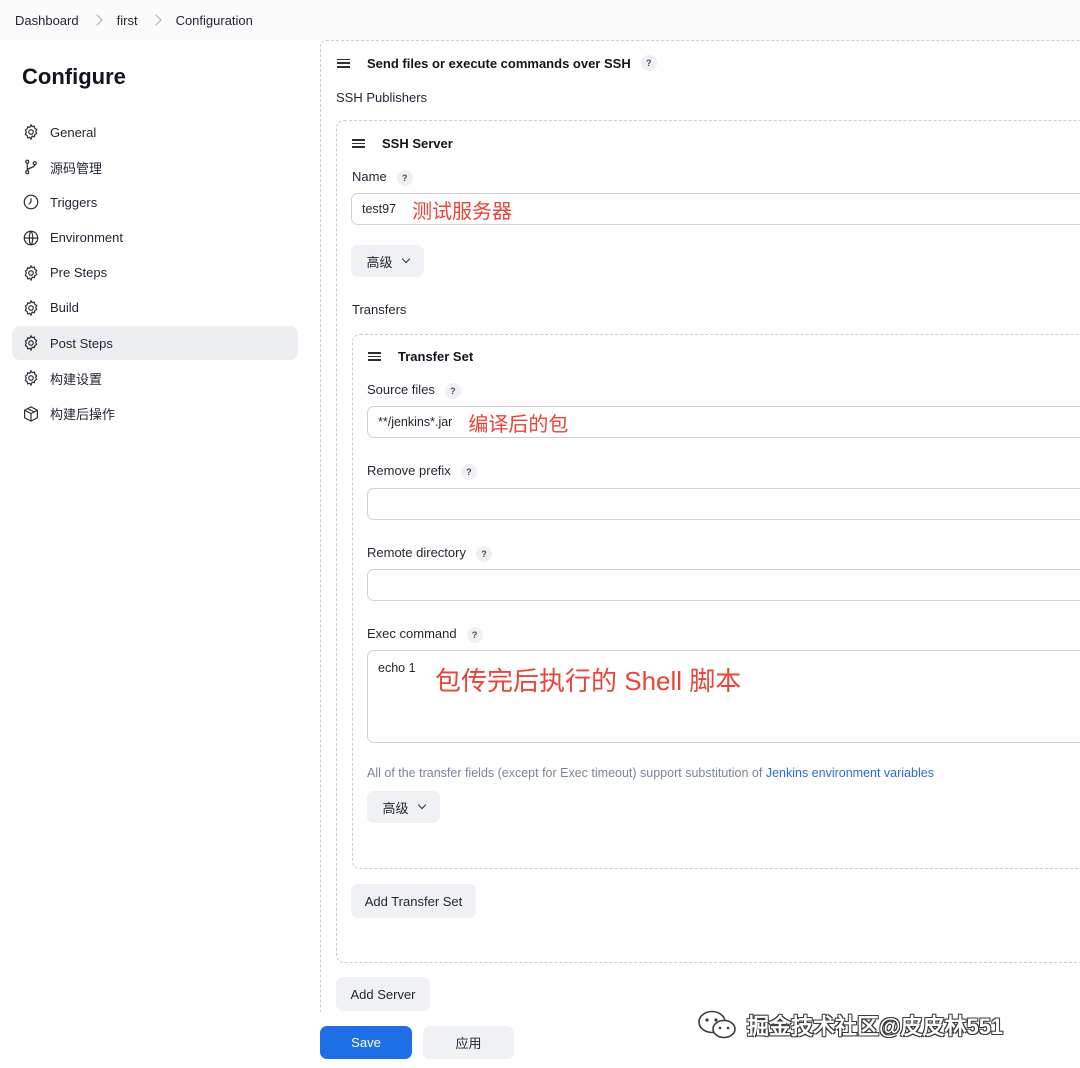 The image size is (1080, 1068). What do you see at coordinates (76, 168) in the screenshot?
I see `sidebar-item-label: 源码管理` at bounding box center [76, 168].